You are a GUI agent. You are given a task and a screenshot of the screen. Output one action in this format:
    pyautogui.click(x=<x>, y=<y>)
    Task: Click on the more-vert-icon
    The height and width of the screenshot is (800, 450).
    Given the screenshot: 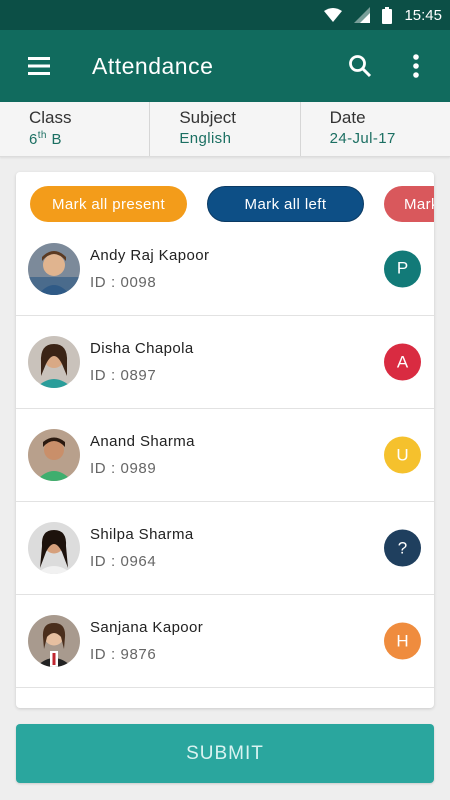 What is the action you would take?
    pyautogui.click(x=416, y=66)
    